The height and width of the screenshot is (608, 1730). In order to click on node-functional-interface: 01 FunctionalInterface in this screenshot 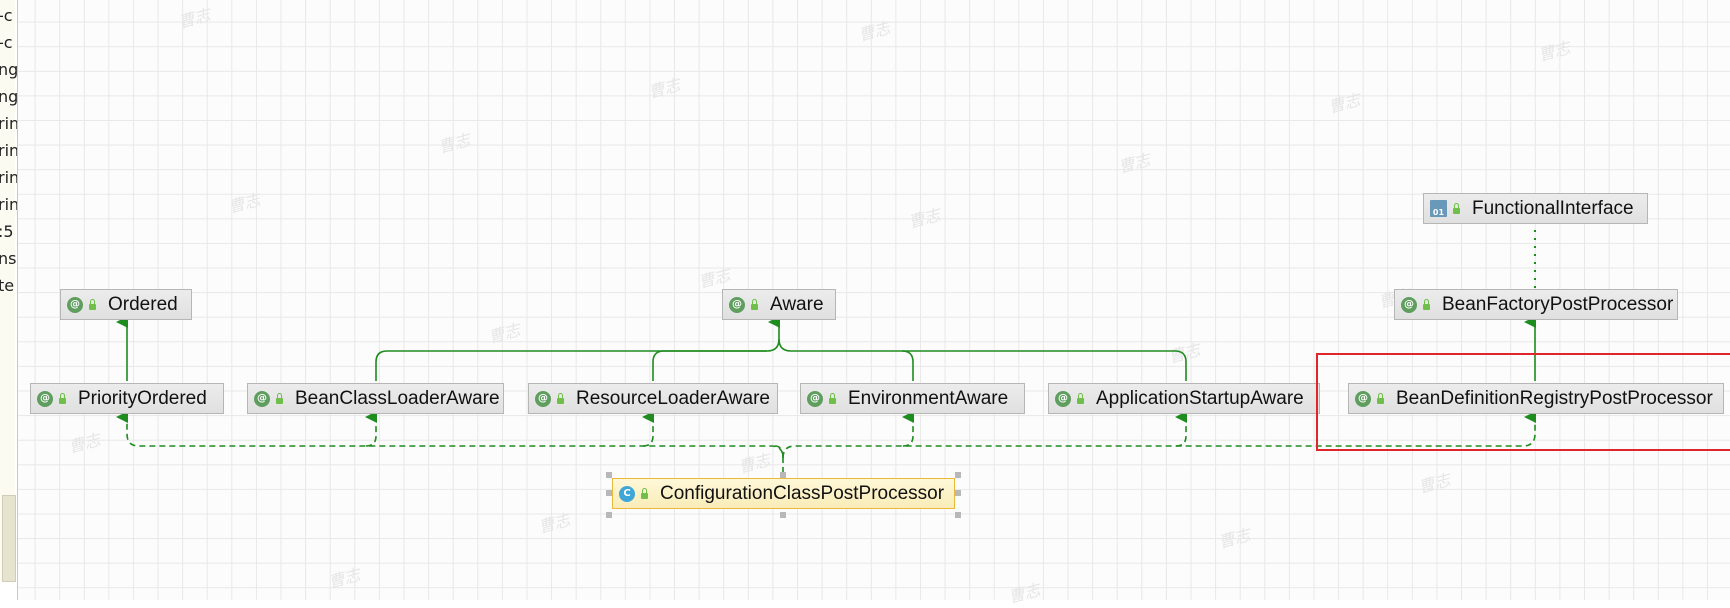, I will do `click(1535, 208)`.